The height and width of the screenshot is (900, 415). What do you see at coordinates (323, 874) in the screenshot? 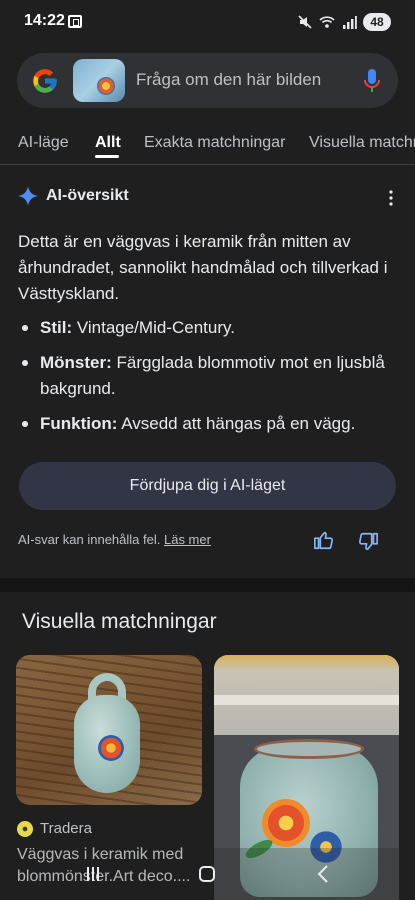
I see `back-icon` at bounding box center [323, 874].